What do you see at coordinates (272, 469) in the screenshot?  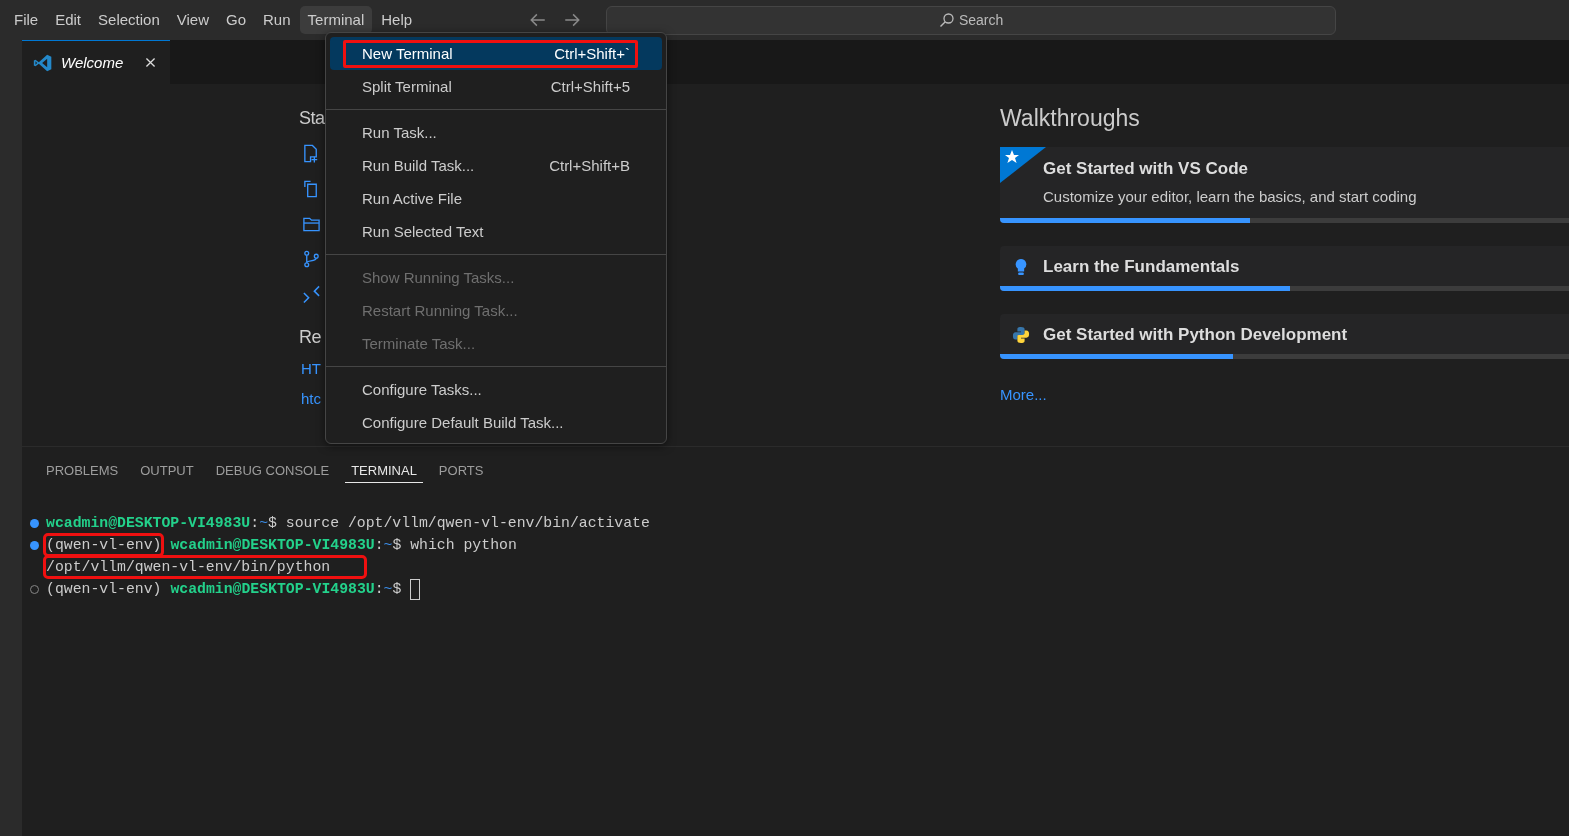 I see `panel-tab: DEBUG CONSOLE` at bounding box center [272, 469].